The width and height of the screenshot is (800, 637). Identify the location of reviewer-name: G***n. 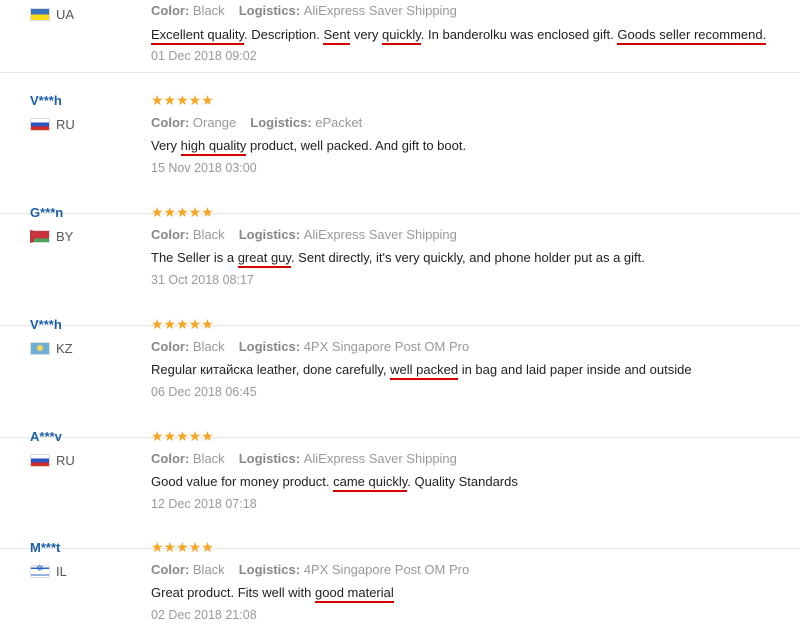
(46, 212).